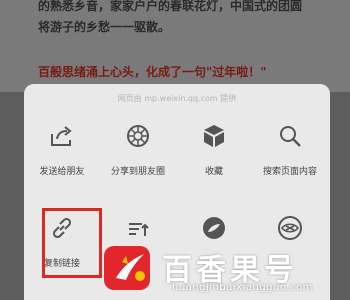  I want to click on share-to-moments-button: 分享到朋友圈, so click(138, 146).